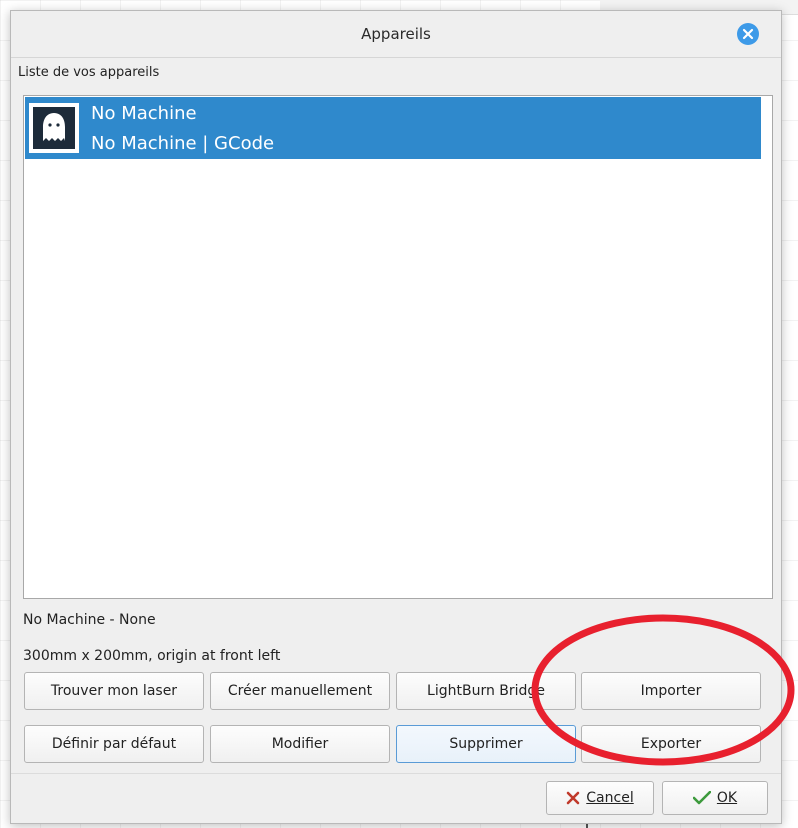  I want to click on close-button, so click(748, 34).